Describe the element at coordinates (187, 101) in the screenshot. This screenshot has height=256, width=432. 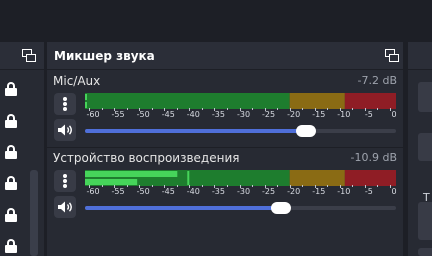
I see `meter-green-zone` at that location.